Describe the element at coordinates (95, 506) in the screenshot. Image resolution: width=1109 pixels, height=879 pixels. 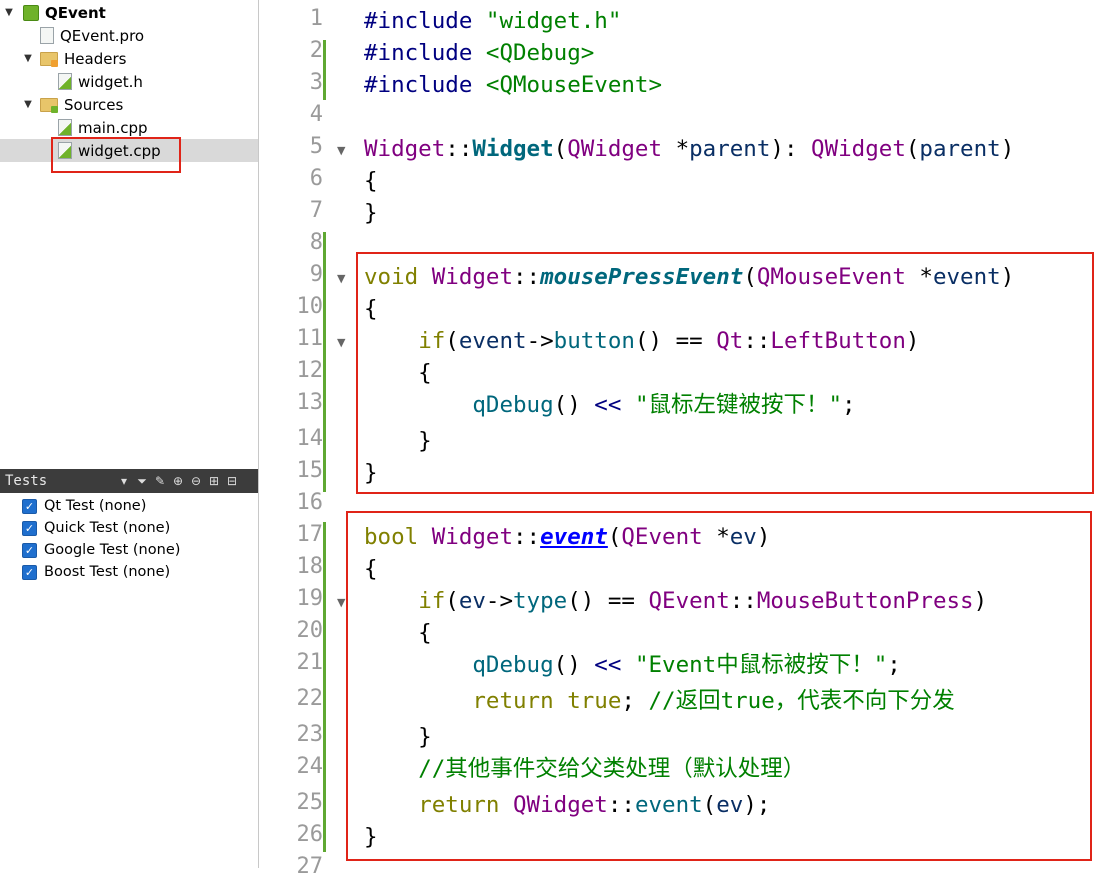
I see `test-item-label: Qt Test (none)` at that location.